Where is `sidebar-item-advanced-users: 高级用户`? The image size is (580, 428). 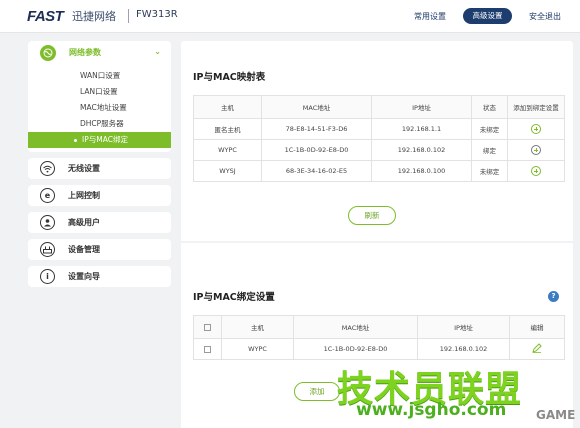
sidebar-item-advanced-users: 高级用户 is located at coordinates (99, 222).